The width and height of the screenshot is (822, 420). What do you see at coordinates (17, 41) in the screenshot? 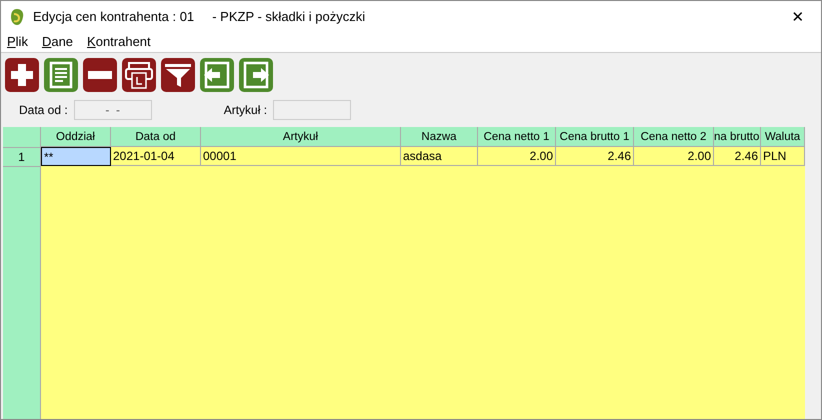
I see `menu-item: Plik` at bounding box center [17, 41].